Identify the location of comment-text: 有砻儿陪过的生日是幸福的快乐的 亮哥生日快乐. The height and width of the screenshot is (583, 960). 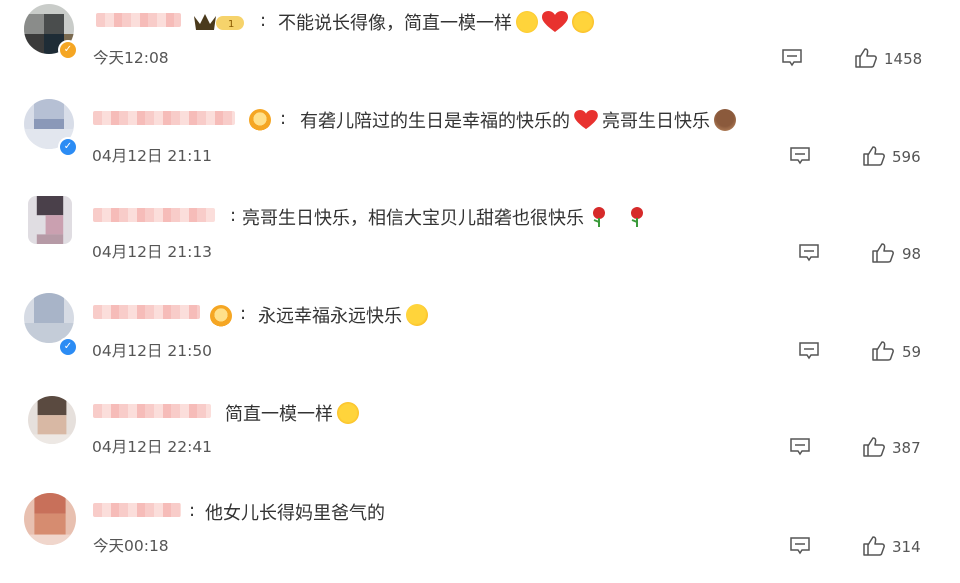
(518, 120).